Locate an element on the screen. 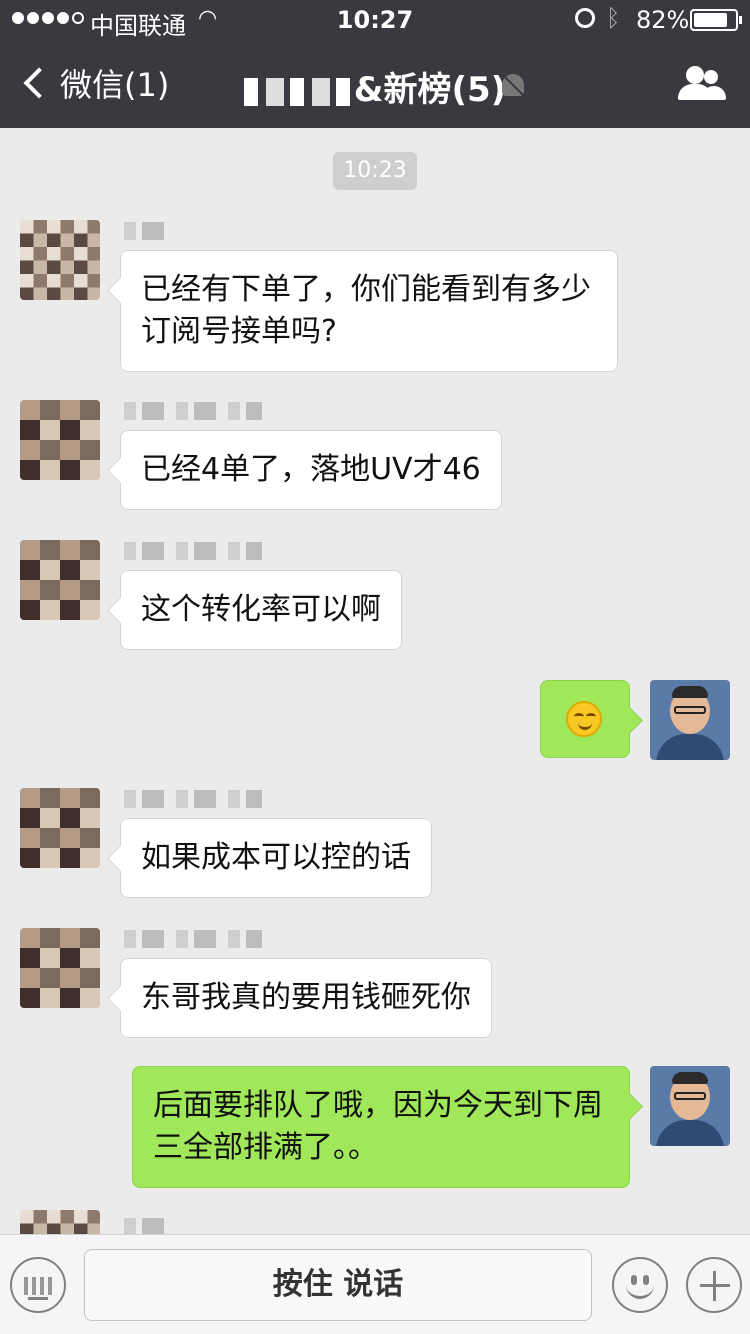 Image resolution: width=750 pixels, height=1334 pixels. hold-to-talk-button: 按住 说话 is located at coordinates (338, 1285).